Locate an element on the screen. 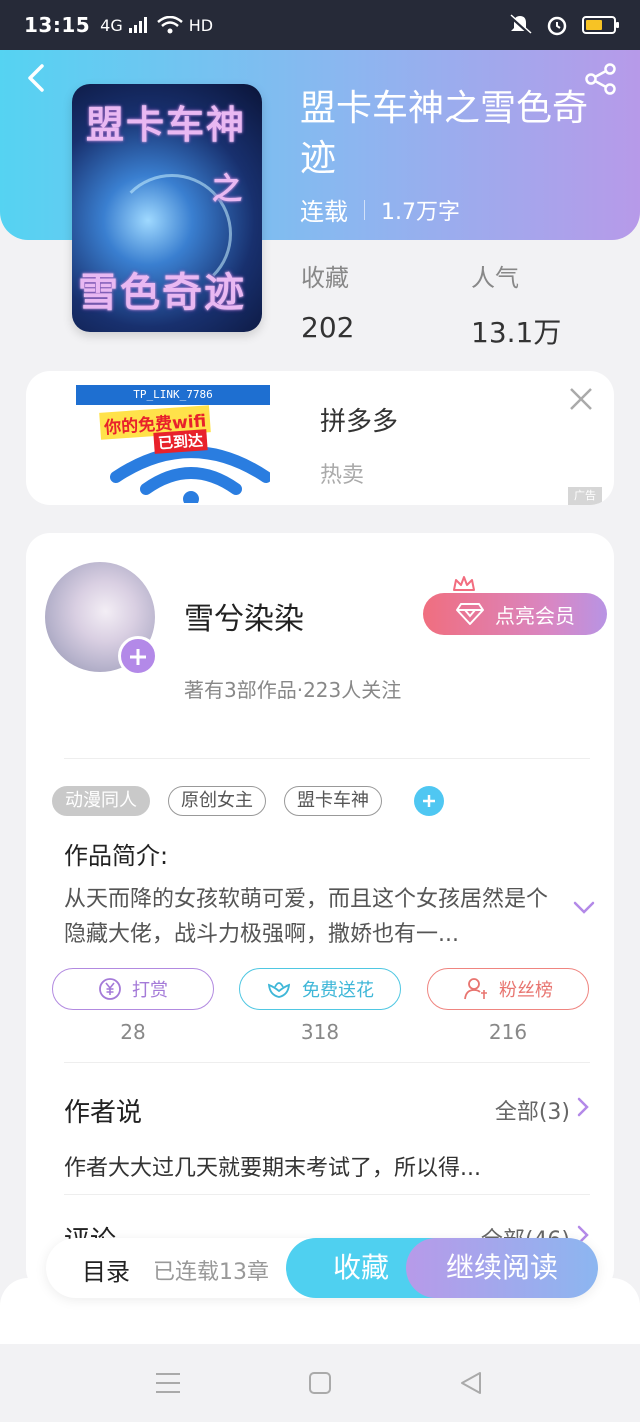  stat-label: 收藏 is located at coordinates (325, 278).